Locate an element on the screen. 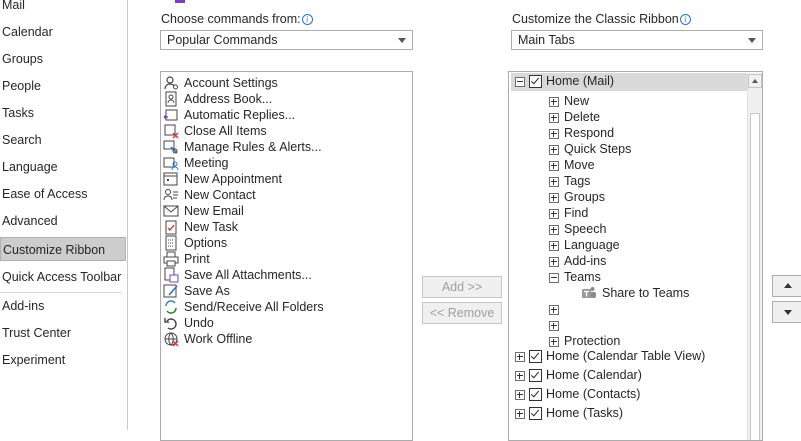  appointment-icon is located at coordinates (170, 179).